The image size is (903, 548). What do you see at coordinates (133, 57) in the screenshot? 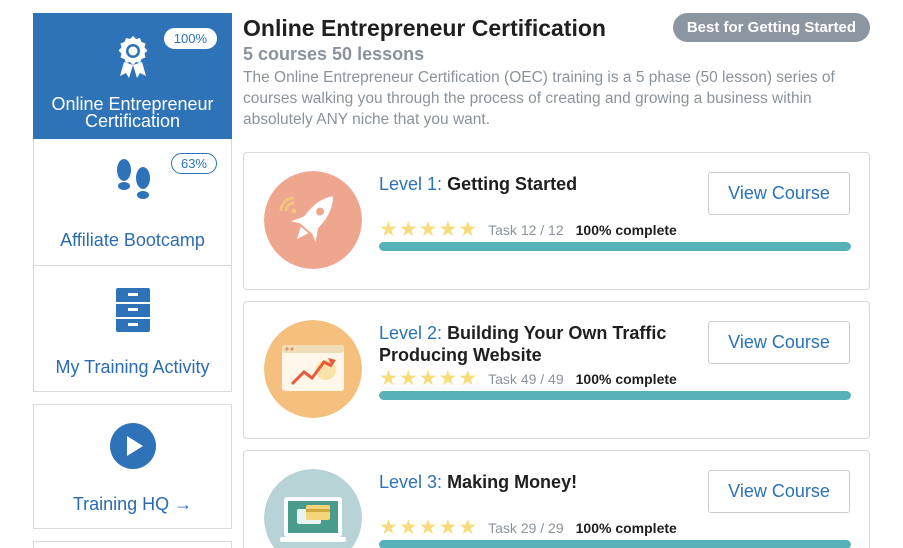
I see `award-ribbon-icon` at bounding box center [133, 57].